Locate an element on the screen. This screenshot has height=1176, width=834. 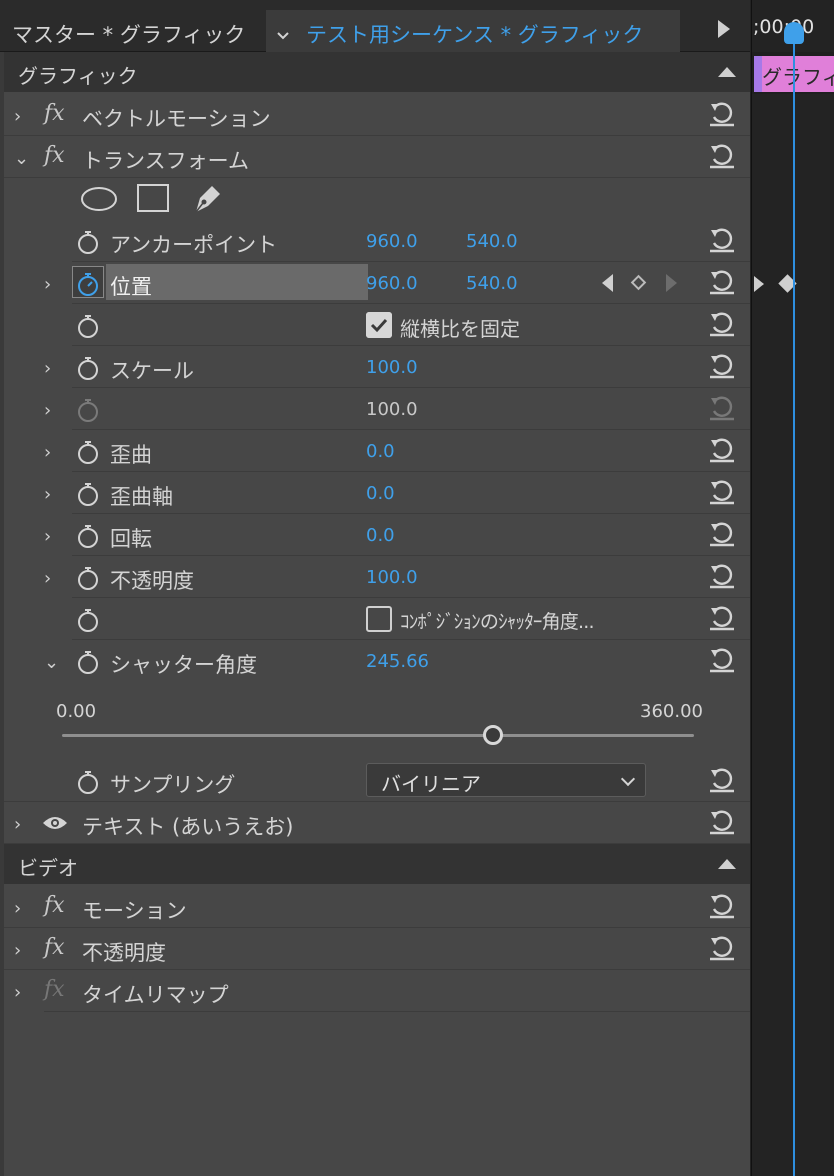
tab-sequence-label: テスト用シーケンス * グラフィック is located at coordinates (475, 35).